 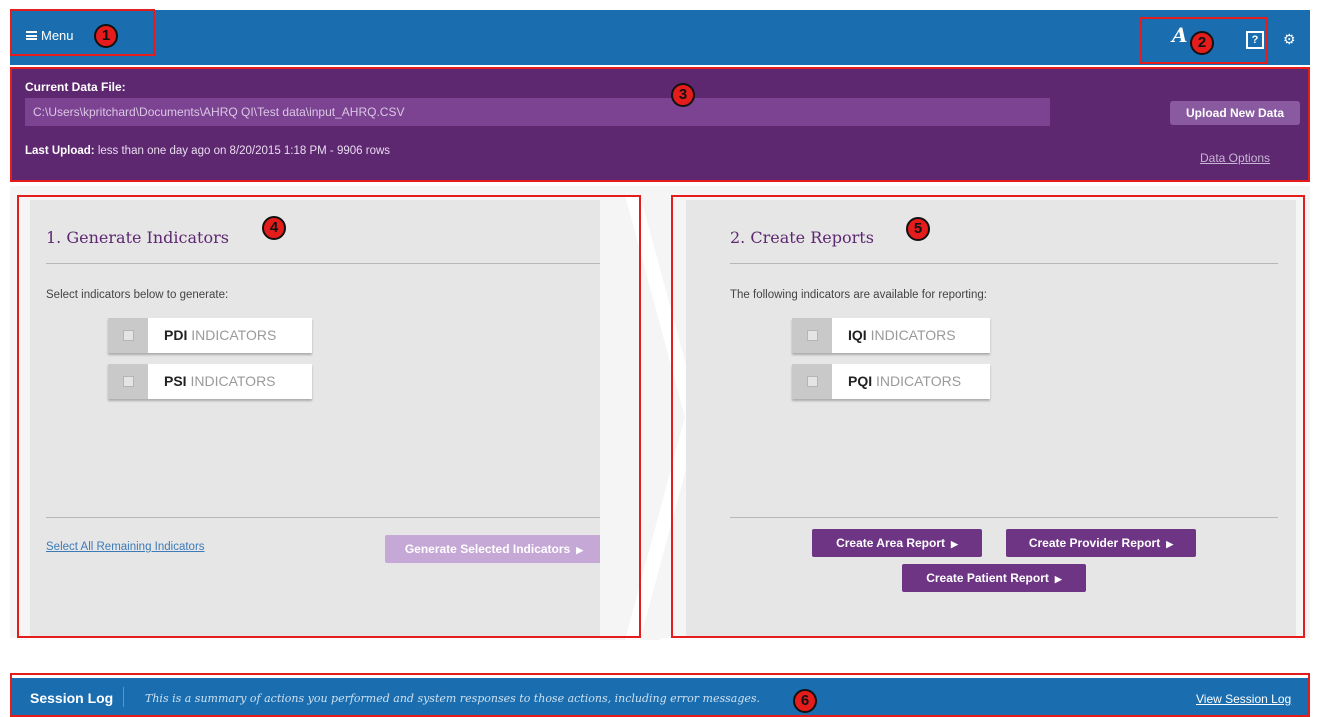 What do you see at coordinates (82, 32) in the screenshot?
I see `annotation-box-menu` at bounding box center [82, 32].